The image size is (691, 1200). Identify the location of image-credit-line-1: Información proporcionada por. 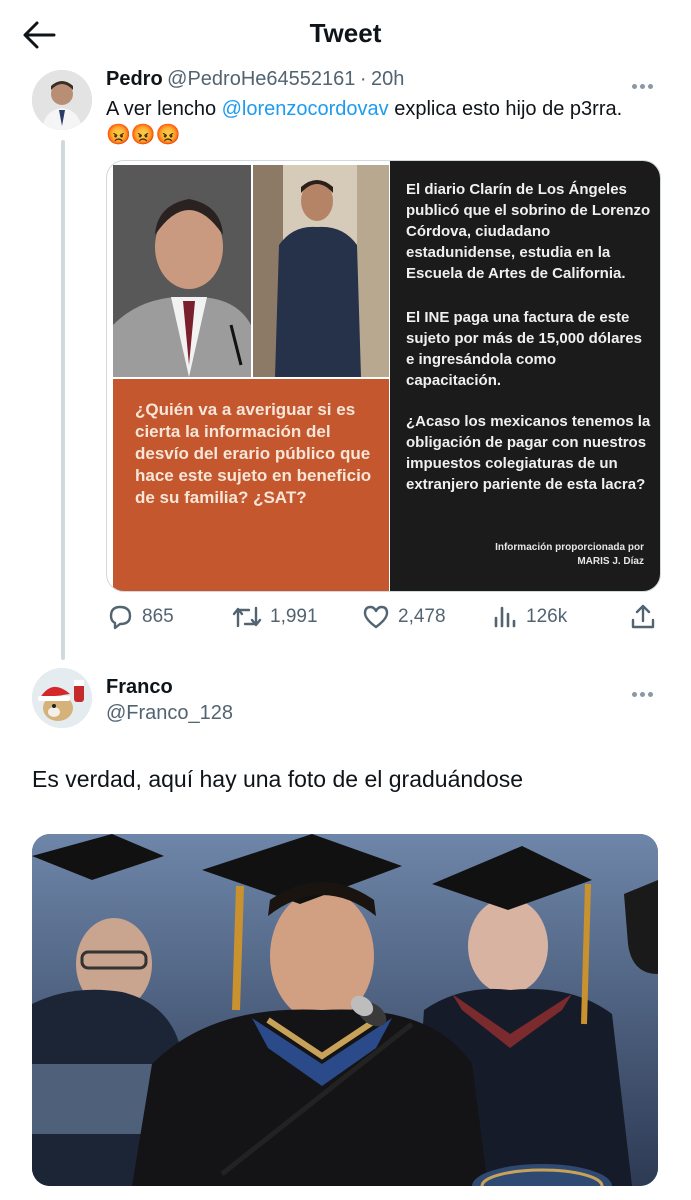
(569, 547).